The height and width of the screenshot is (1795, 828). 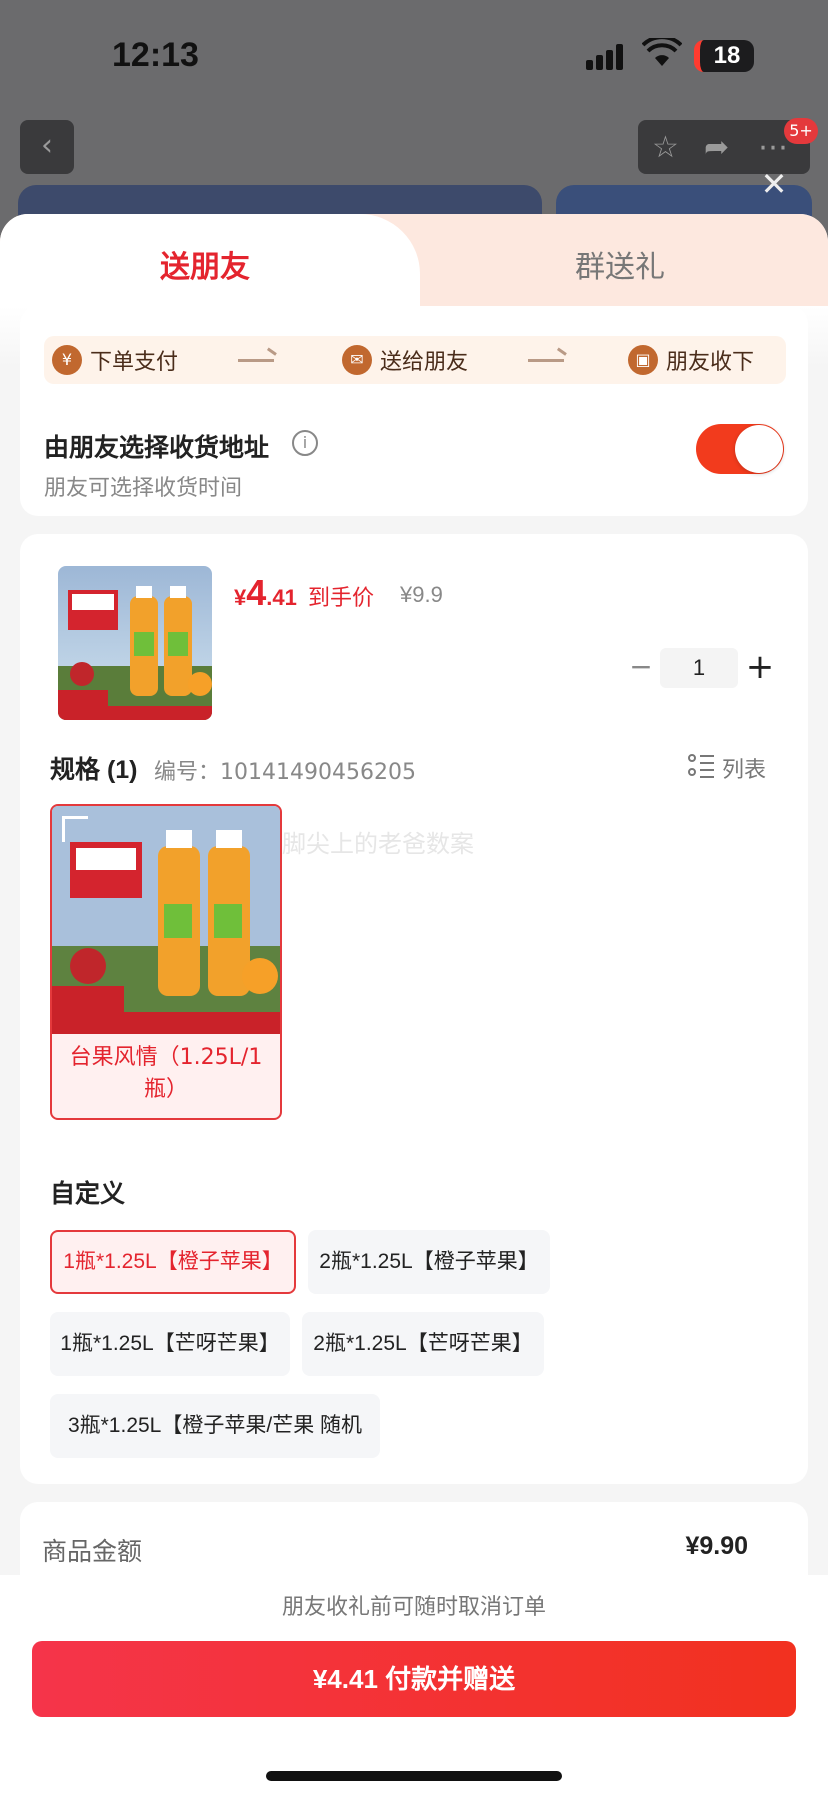 What do you see at coordinates (429, 1262) in the screenshot?
I see `custom-option: 2瓶*1.25L【橙子苹果】` at bounding box center [429, 1262].